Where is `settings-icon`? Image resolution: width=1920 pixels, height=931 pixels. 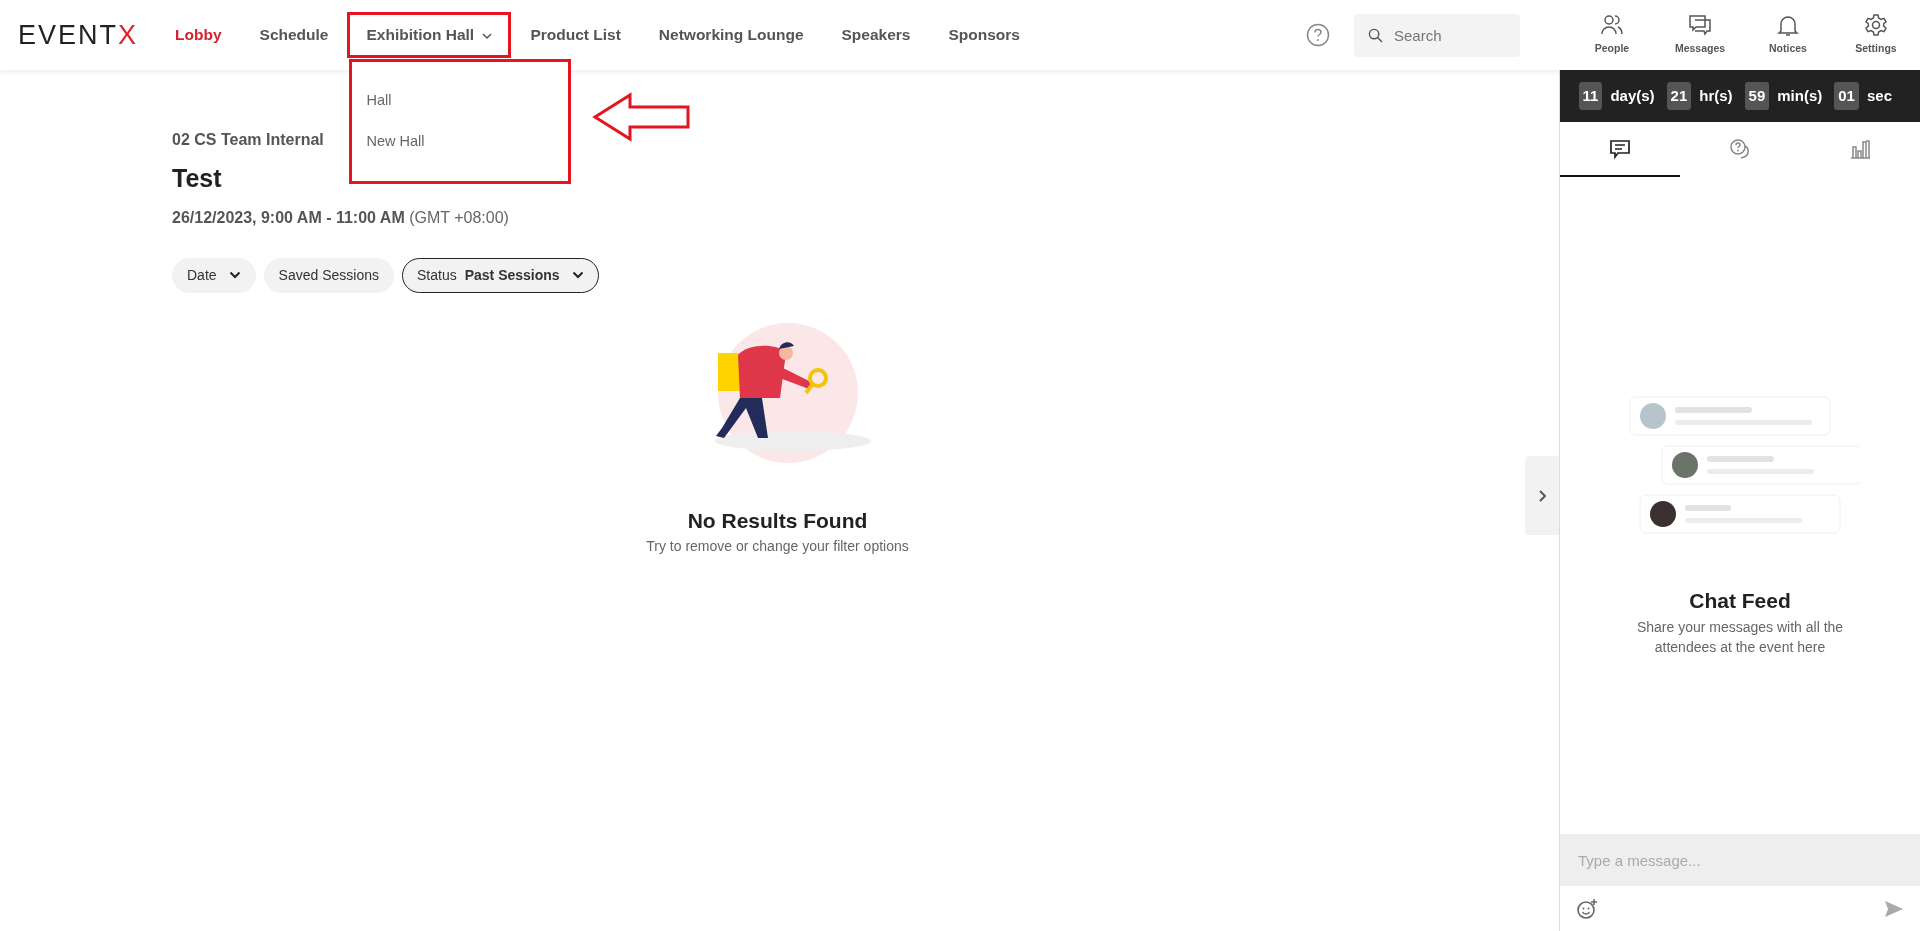
settings-icon is located at coordinates (1876, 25).